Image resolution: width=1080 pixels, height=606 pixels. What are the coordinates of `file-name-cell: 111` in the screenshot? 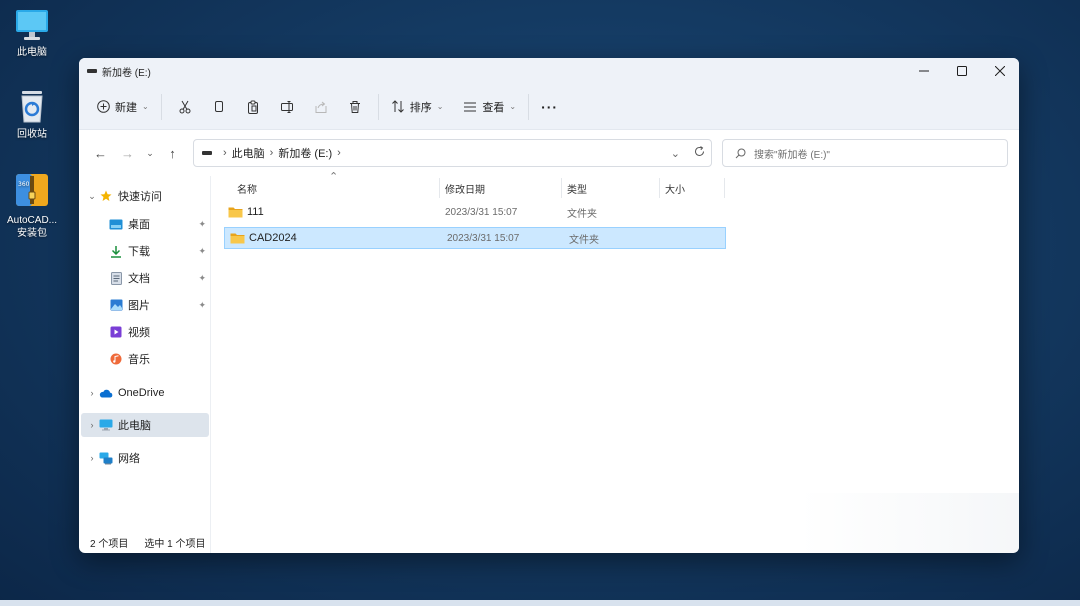 It's located at (331, 212).